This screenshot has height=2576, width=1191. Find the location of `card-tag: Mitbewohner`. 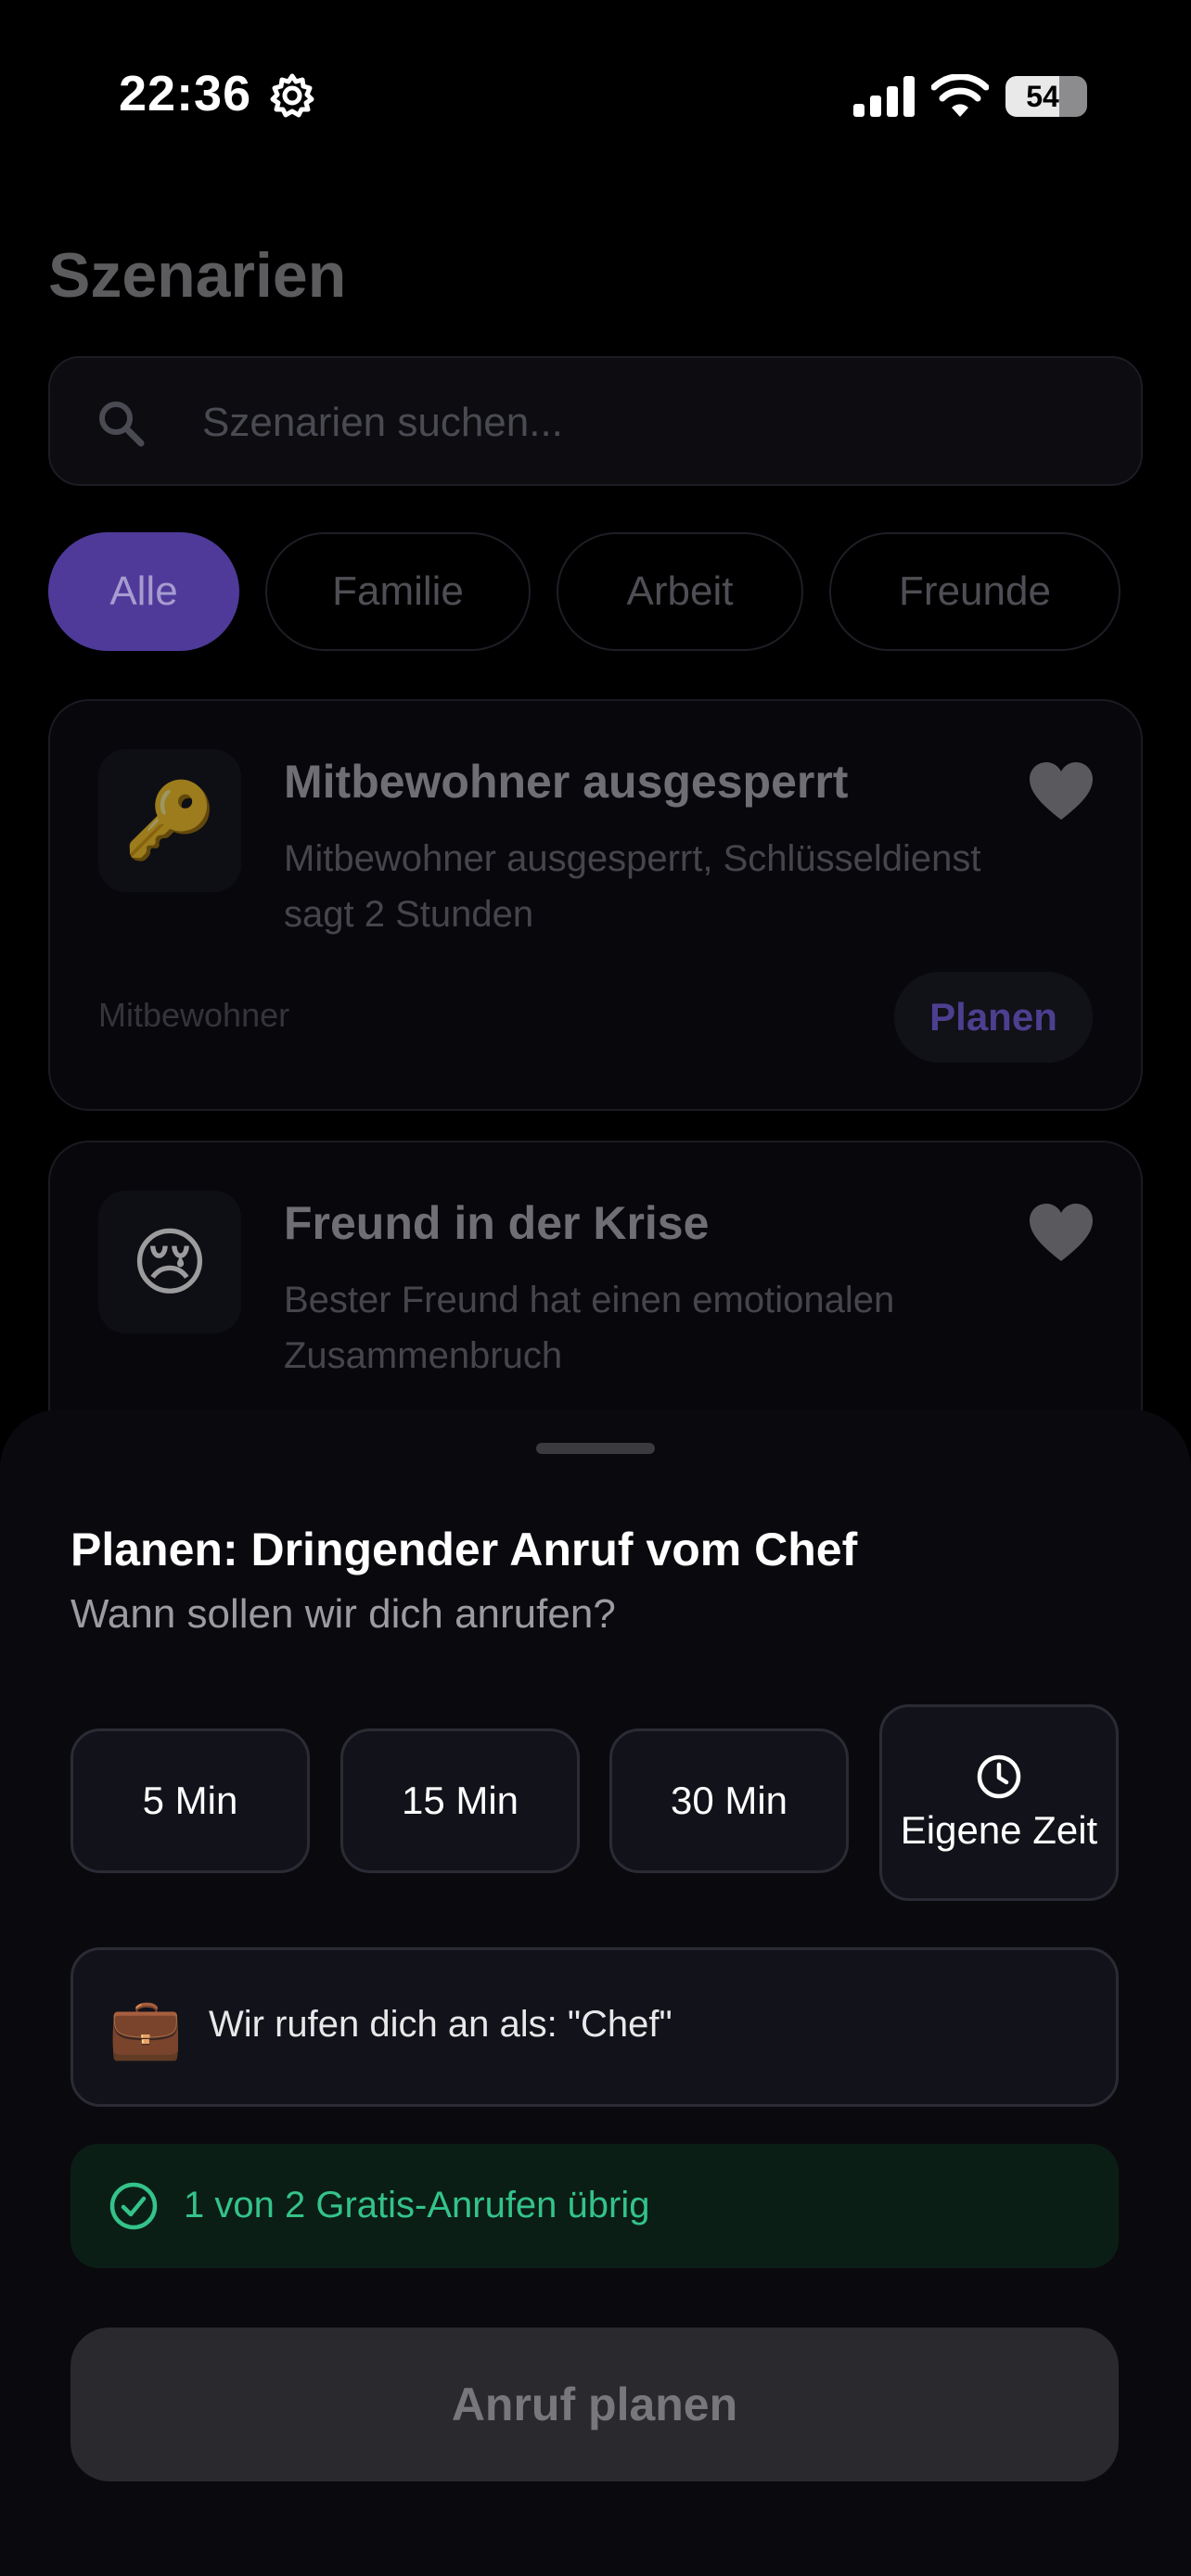

card-tag: Mitbewohner is located at coordinates (194, 1015).